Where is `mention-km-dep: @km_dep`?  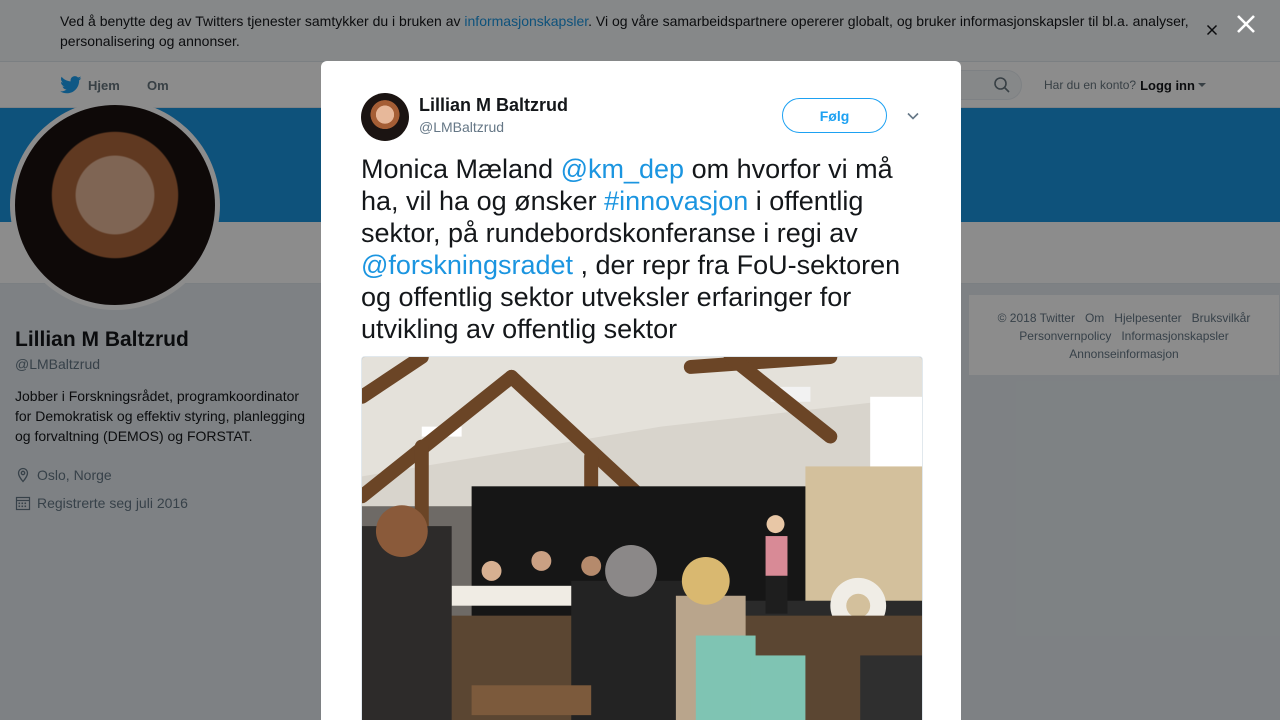 mention-km-dep: @km_dep is located at coordinates (622, 169).